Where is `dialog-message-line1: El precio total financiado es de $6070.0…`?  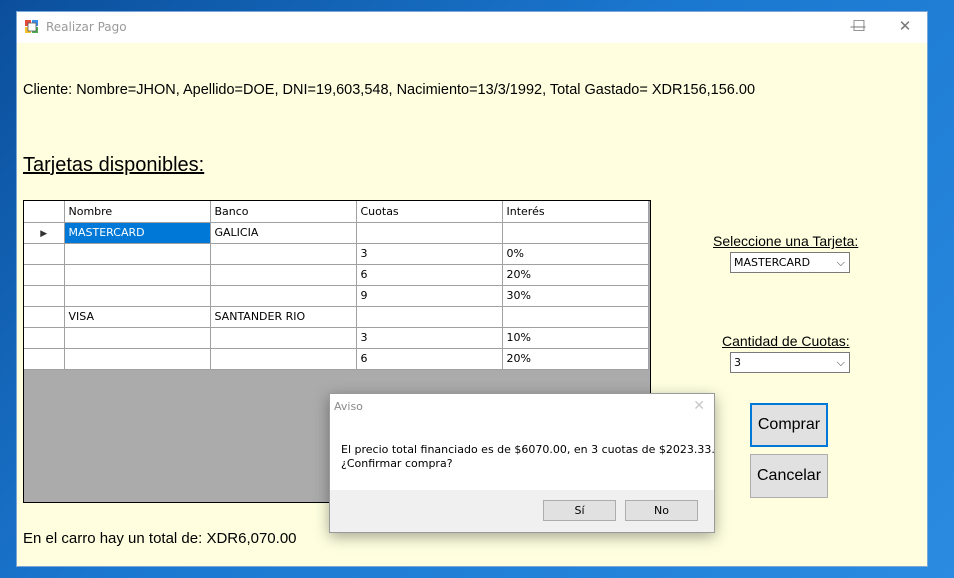 dialog-message-line1: El precio total financiado es de $6070.0… is located at coordinates (528, 449).